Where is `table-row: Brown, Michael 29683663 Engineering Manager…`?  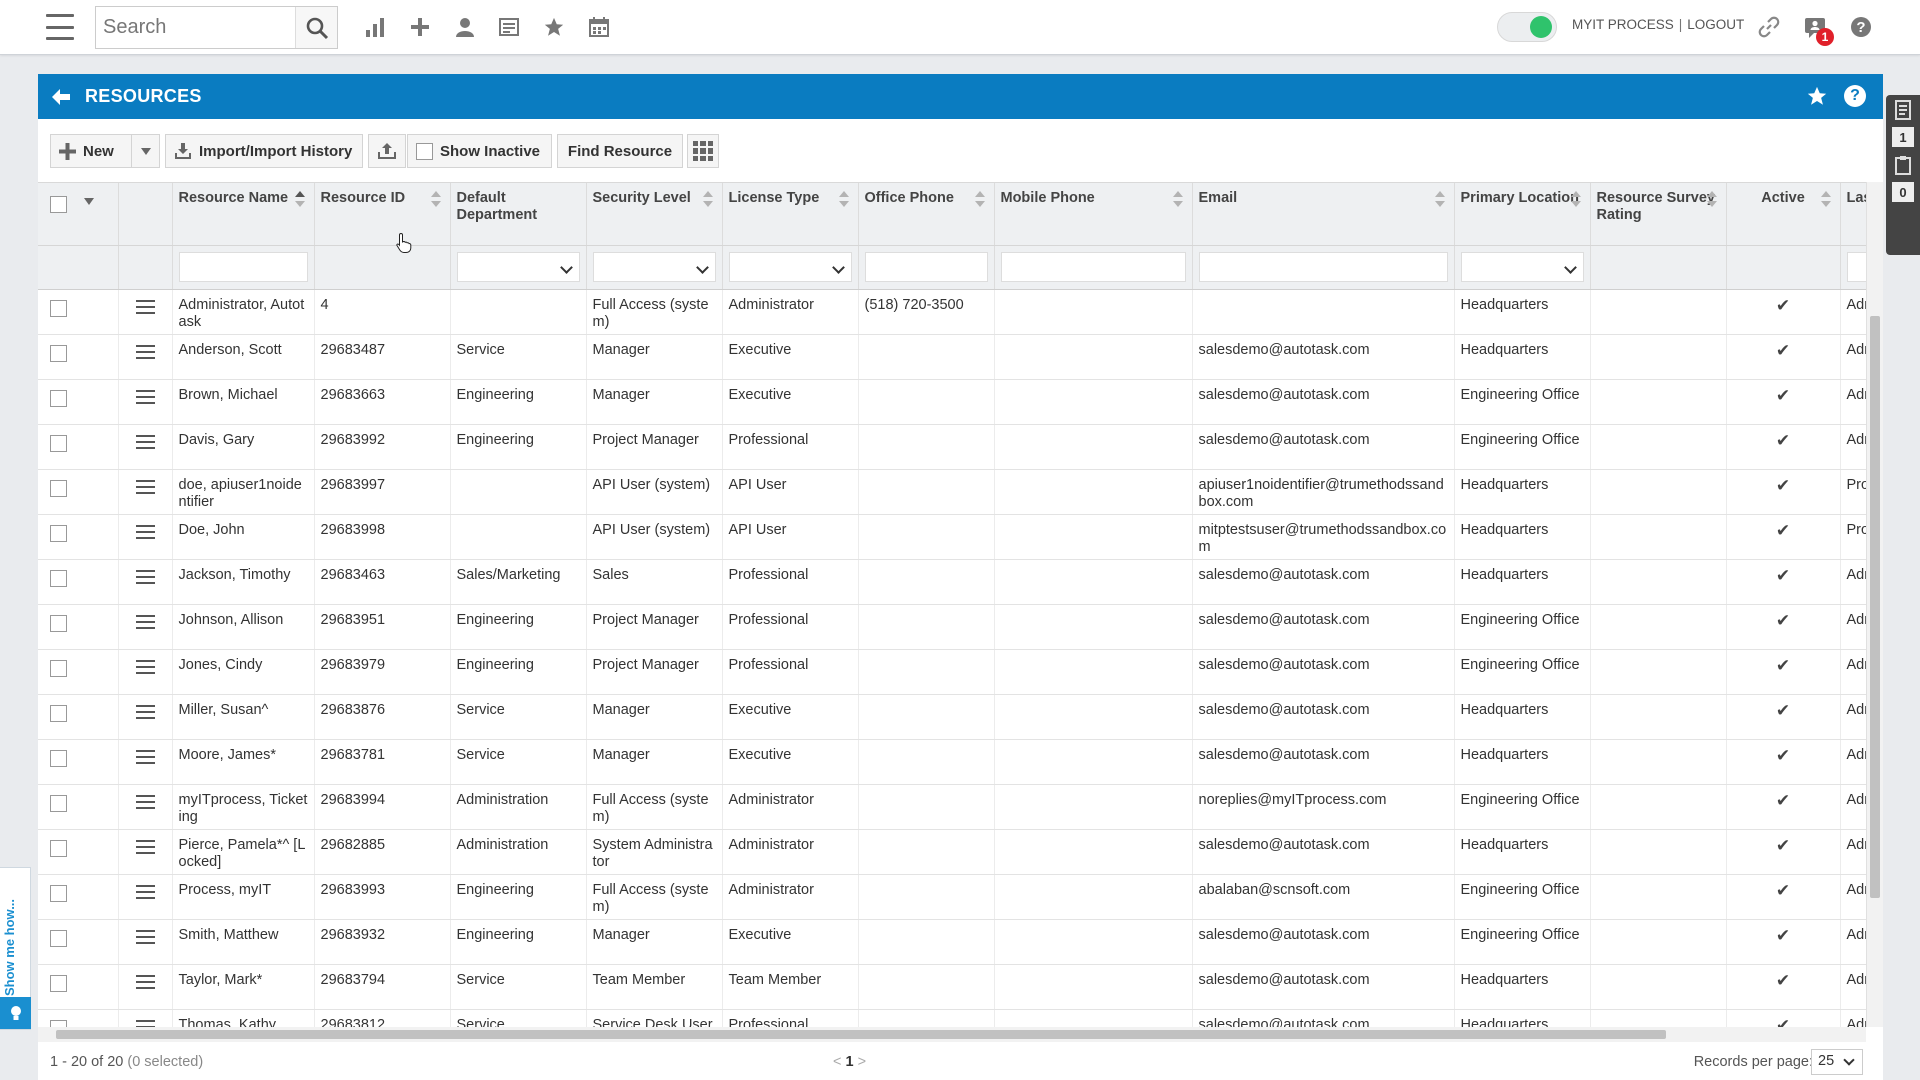
table-row: Brown, Michael 29683663 Engineering Manager… is located at coordinates (952, 402).